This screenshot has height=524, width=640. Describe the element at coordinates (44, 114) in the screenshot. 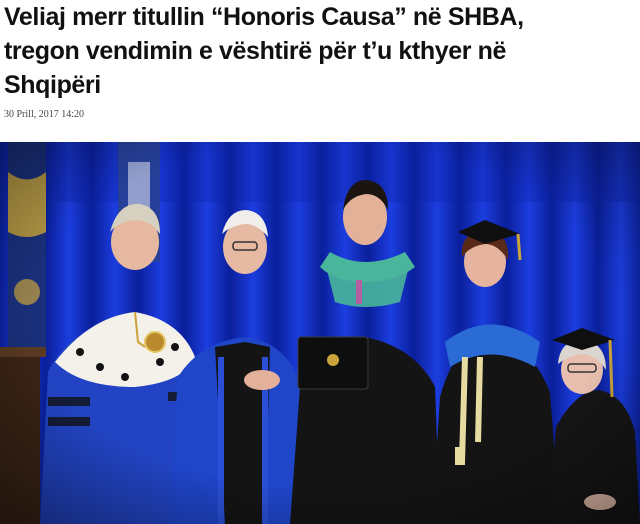

I see `article-date: 30 Prill, 2017 14:20` at that location.